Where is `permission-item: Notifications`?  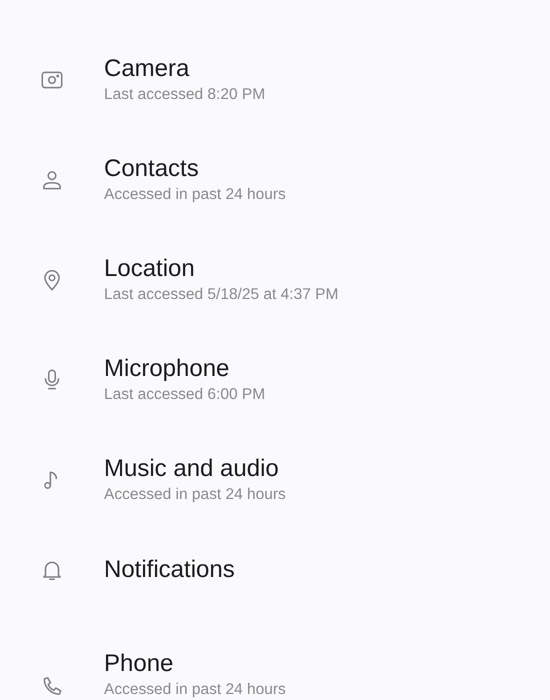
permission-item: Notifications is located at coordinates (275, 570).